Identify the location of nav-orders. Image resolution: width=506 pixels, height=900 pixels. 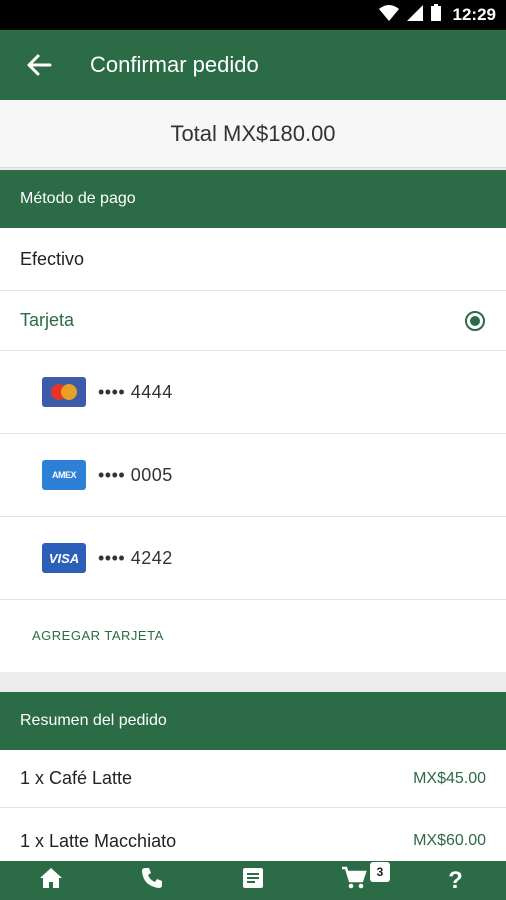
(252, 880).